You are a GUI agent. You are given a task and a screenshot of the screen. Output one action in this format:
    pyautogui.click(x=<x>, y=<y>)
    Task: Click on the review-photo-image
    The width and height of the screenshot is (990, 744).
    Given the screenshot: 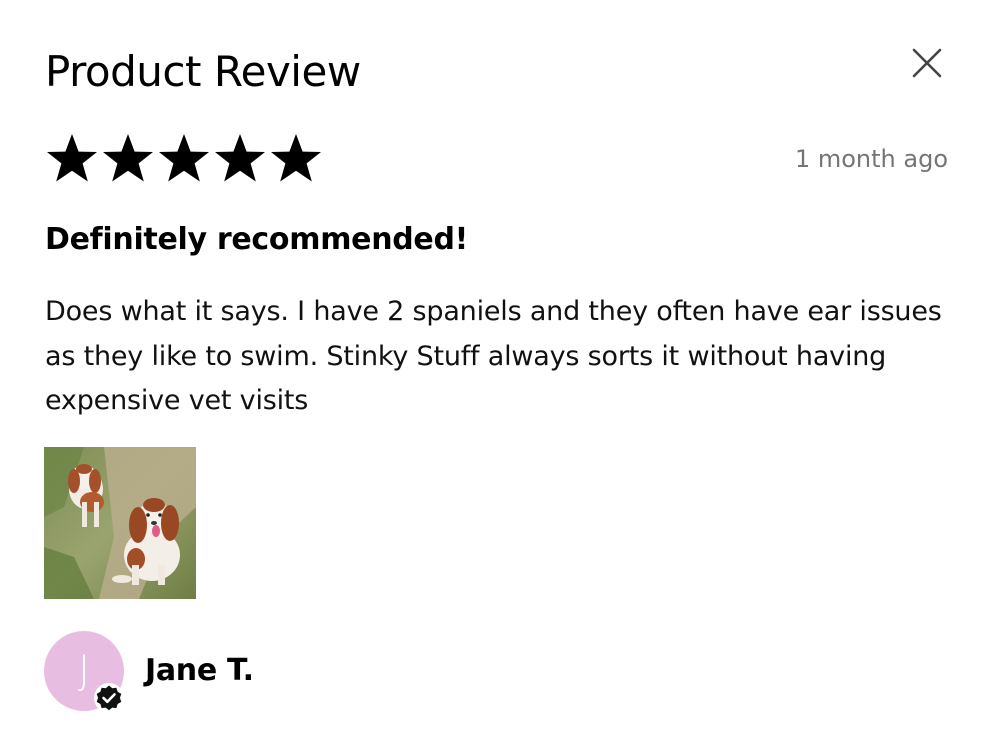 What is the action you would take?
    pyautogui.click(x=120, y=523)
    